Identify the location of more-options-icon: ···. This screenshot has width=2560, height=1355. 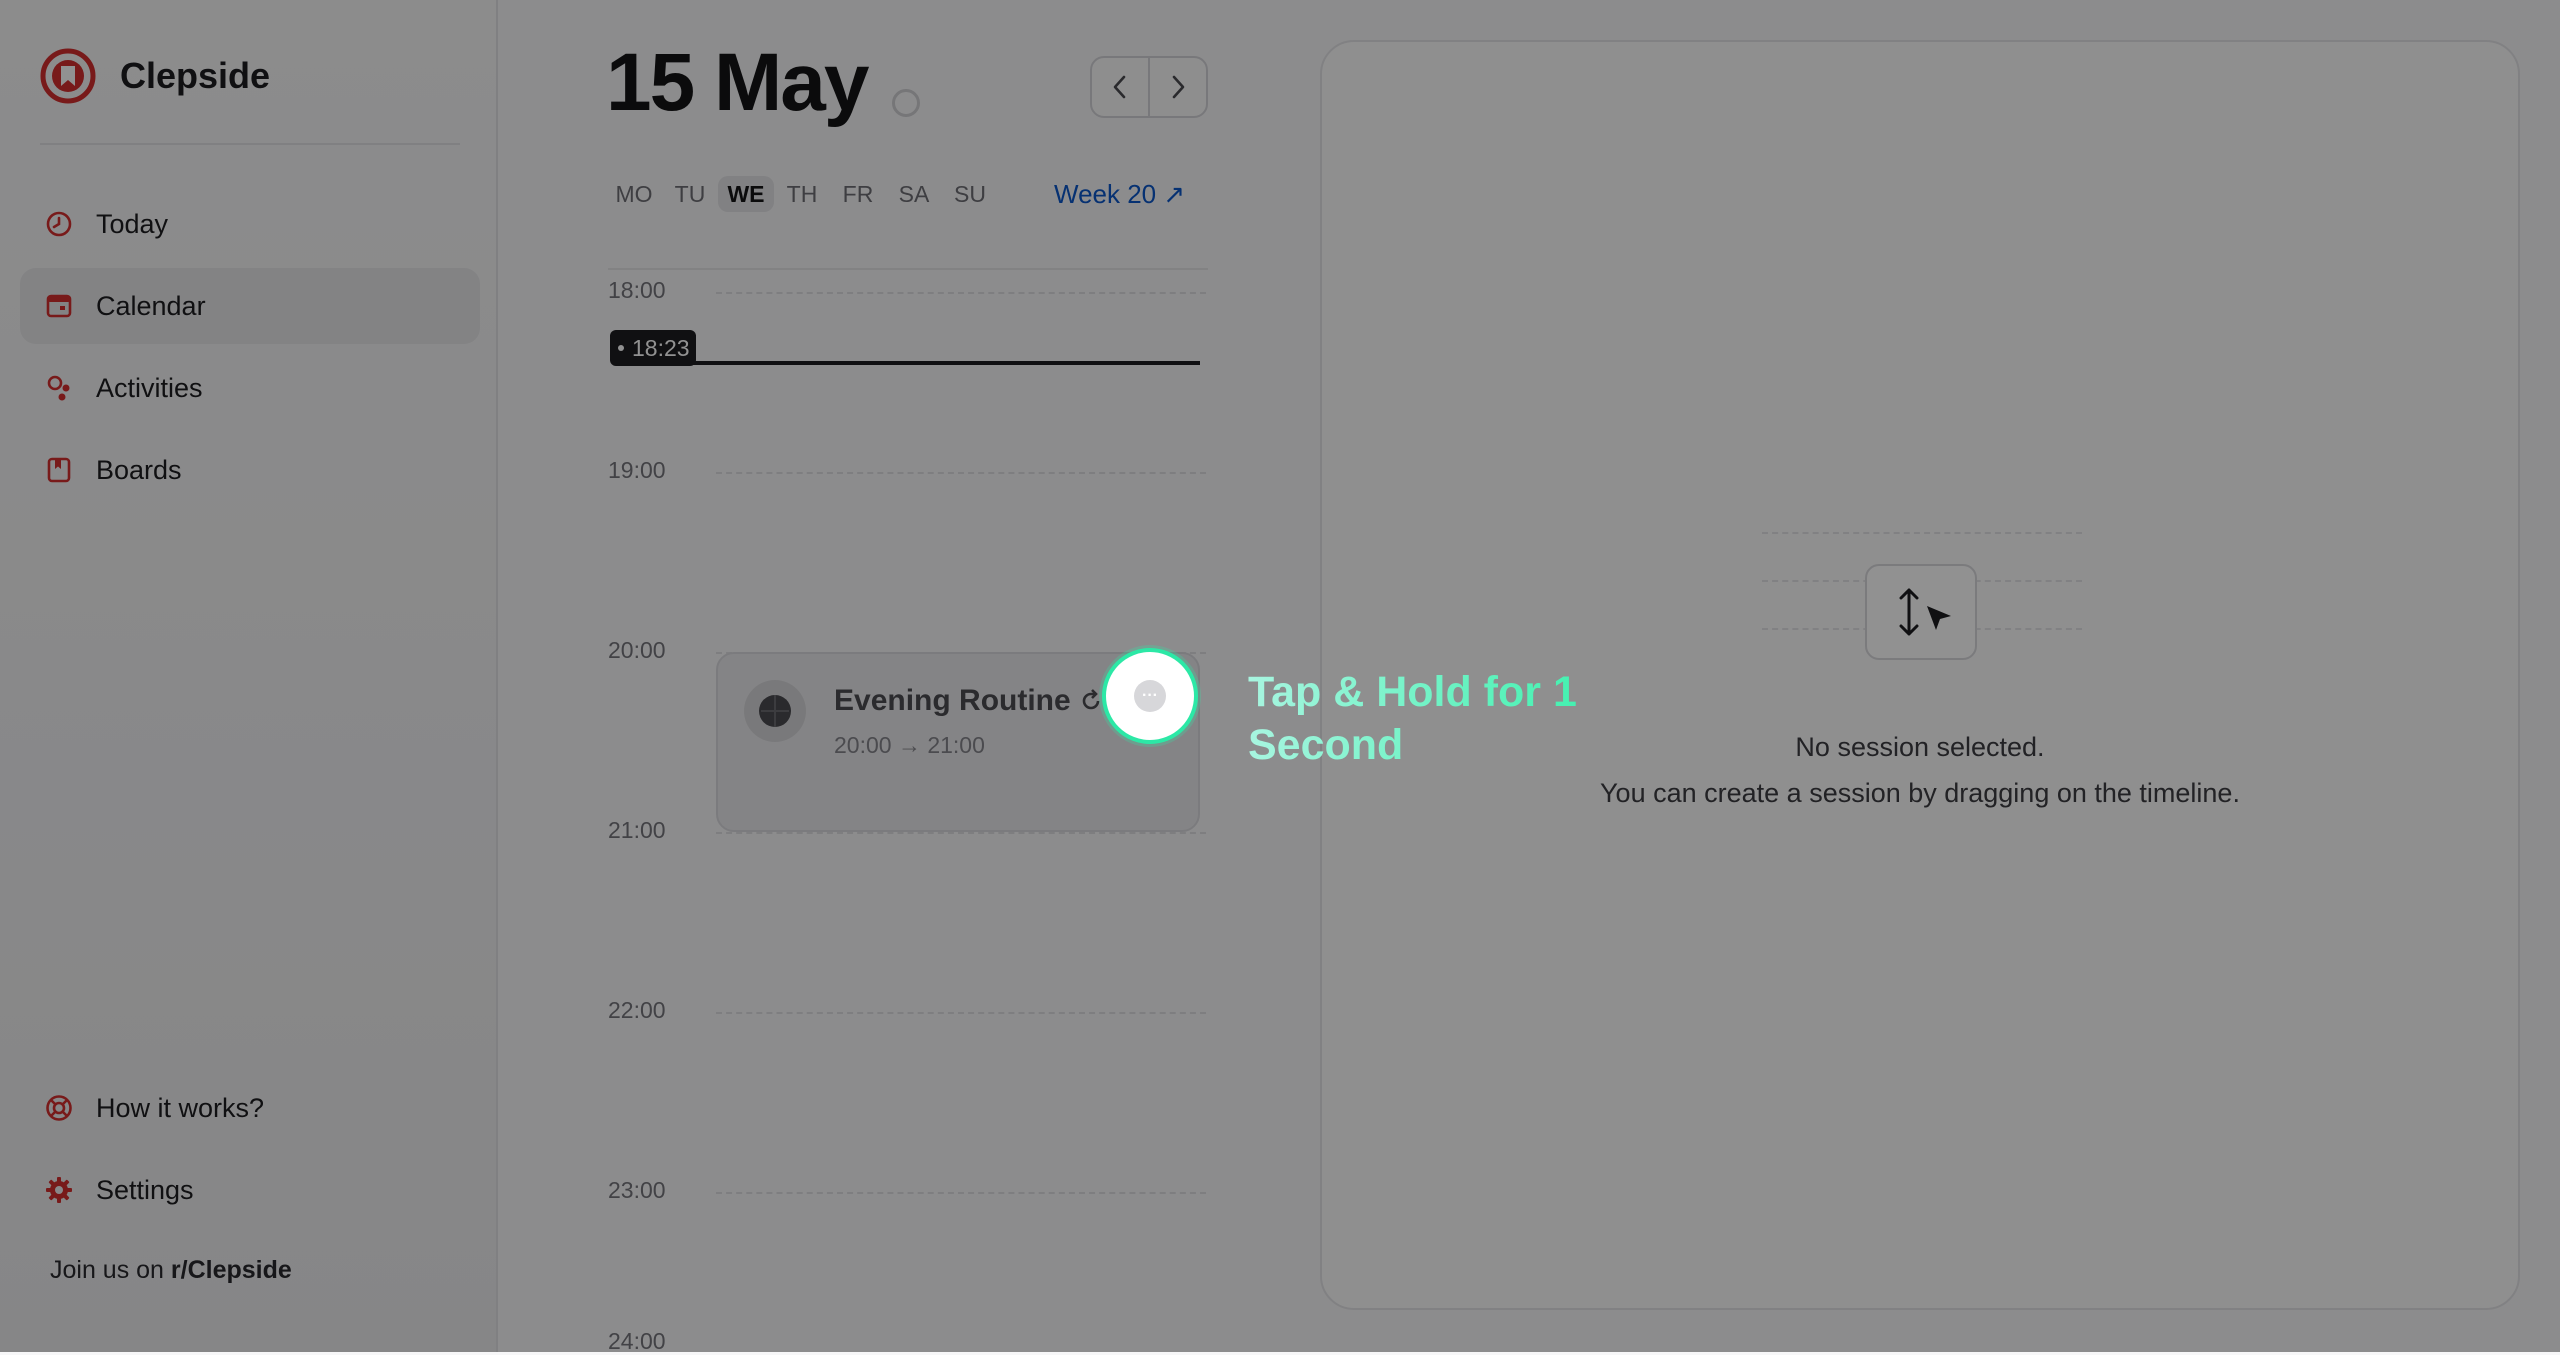
(1150, 696).